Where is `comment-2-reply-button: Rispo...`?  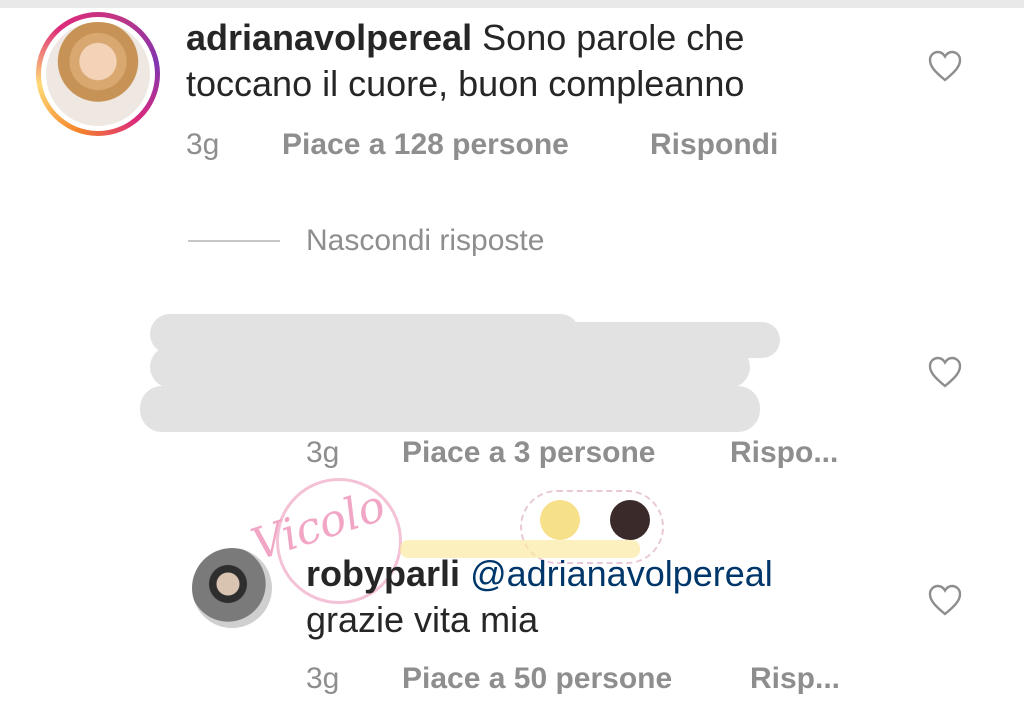 comment-2-reply-button: Rispo... is located at coordinates (784, 453).